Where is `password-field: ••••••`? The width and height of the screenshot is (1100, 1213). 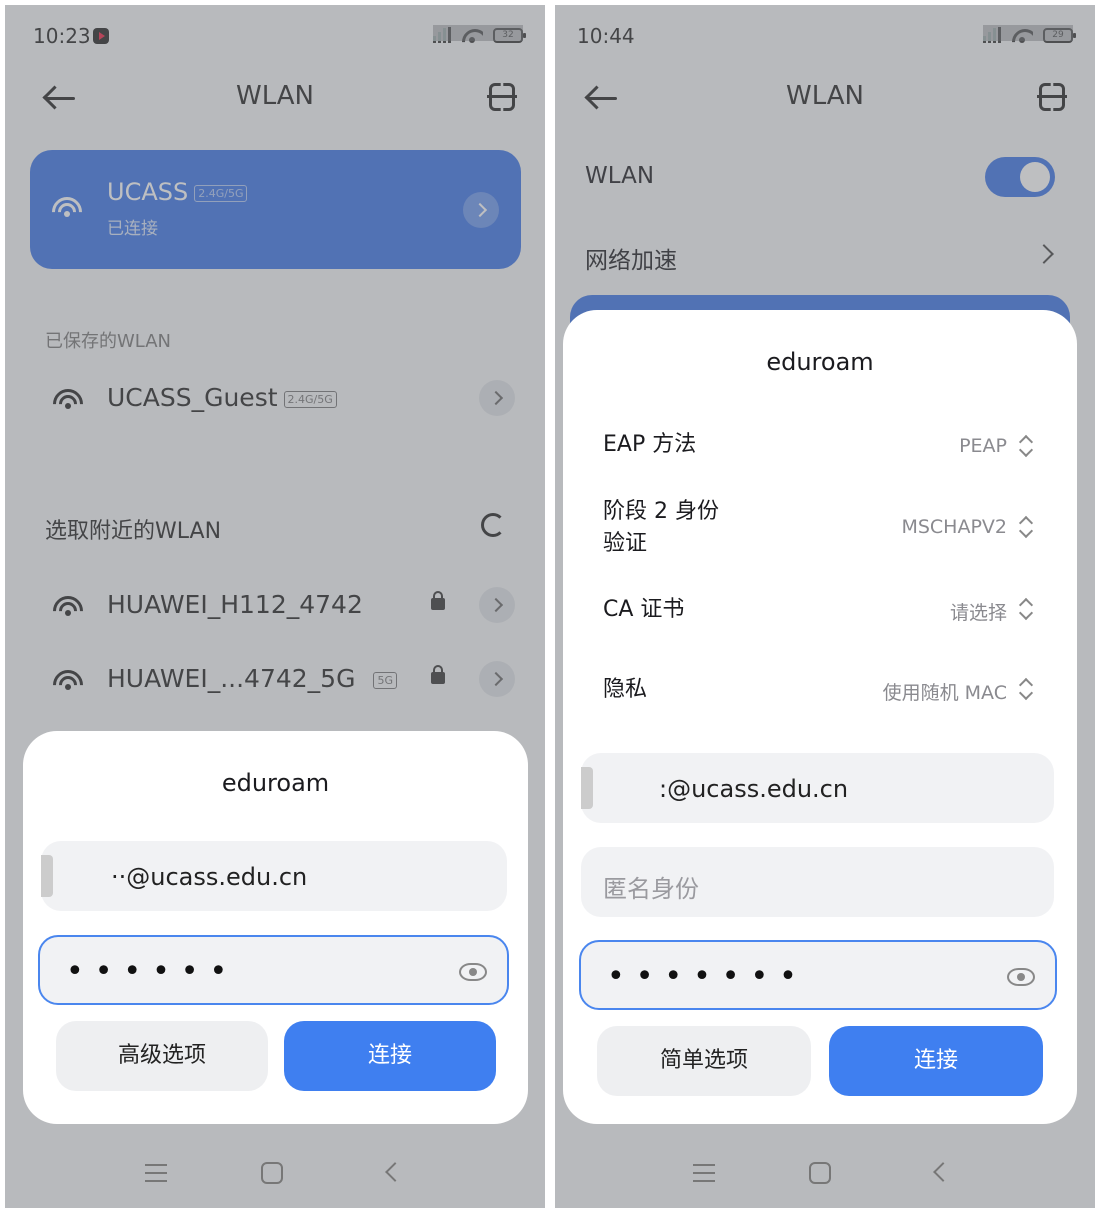 password-field: •••••• is located at coordinates (273, 970).